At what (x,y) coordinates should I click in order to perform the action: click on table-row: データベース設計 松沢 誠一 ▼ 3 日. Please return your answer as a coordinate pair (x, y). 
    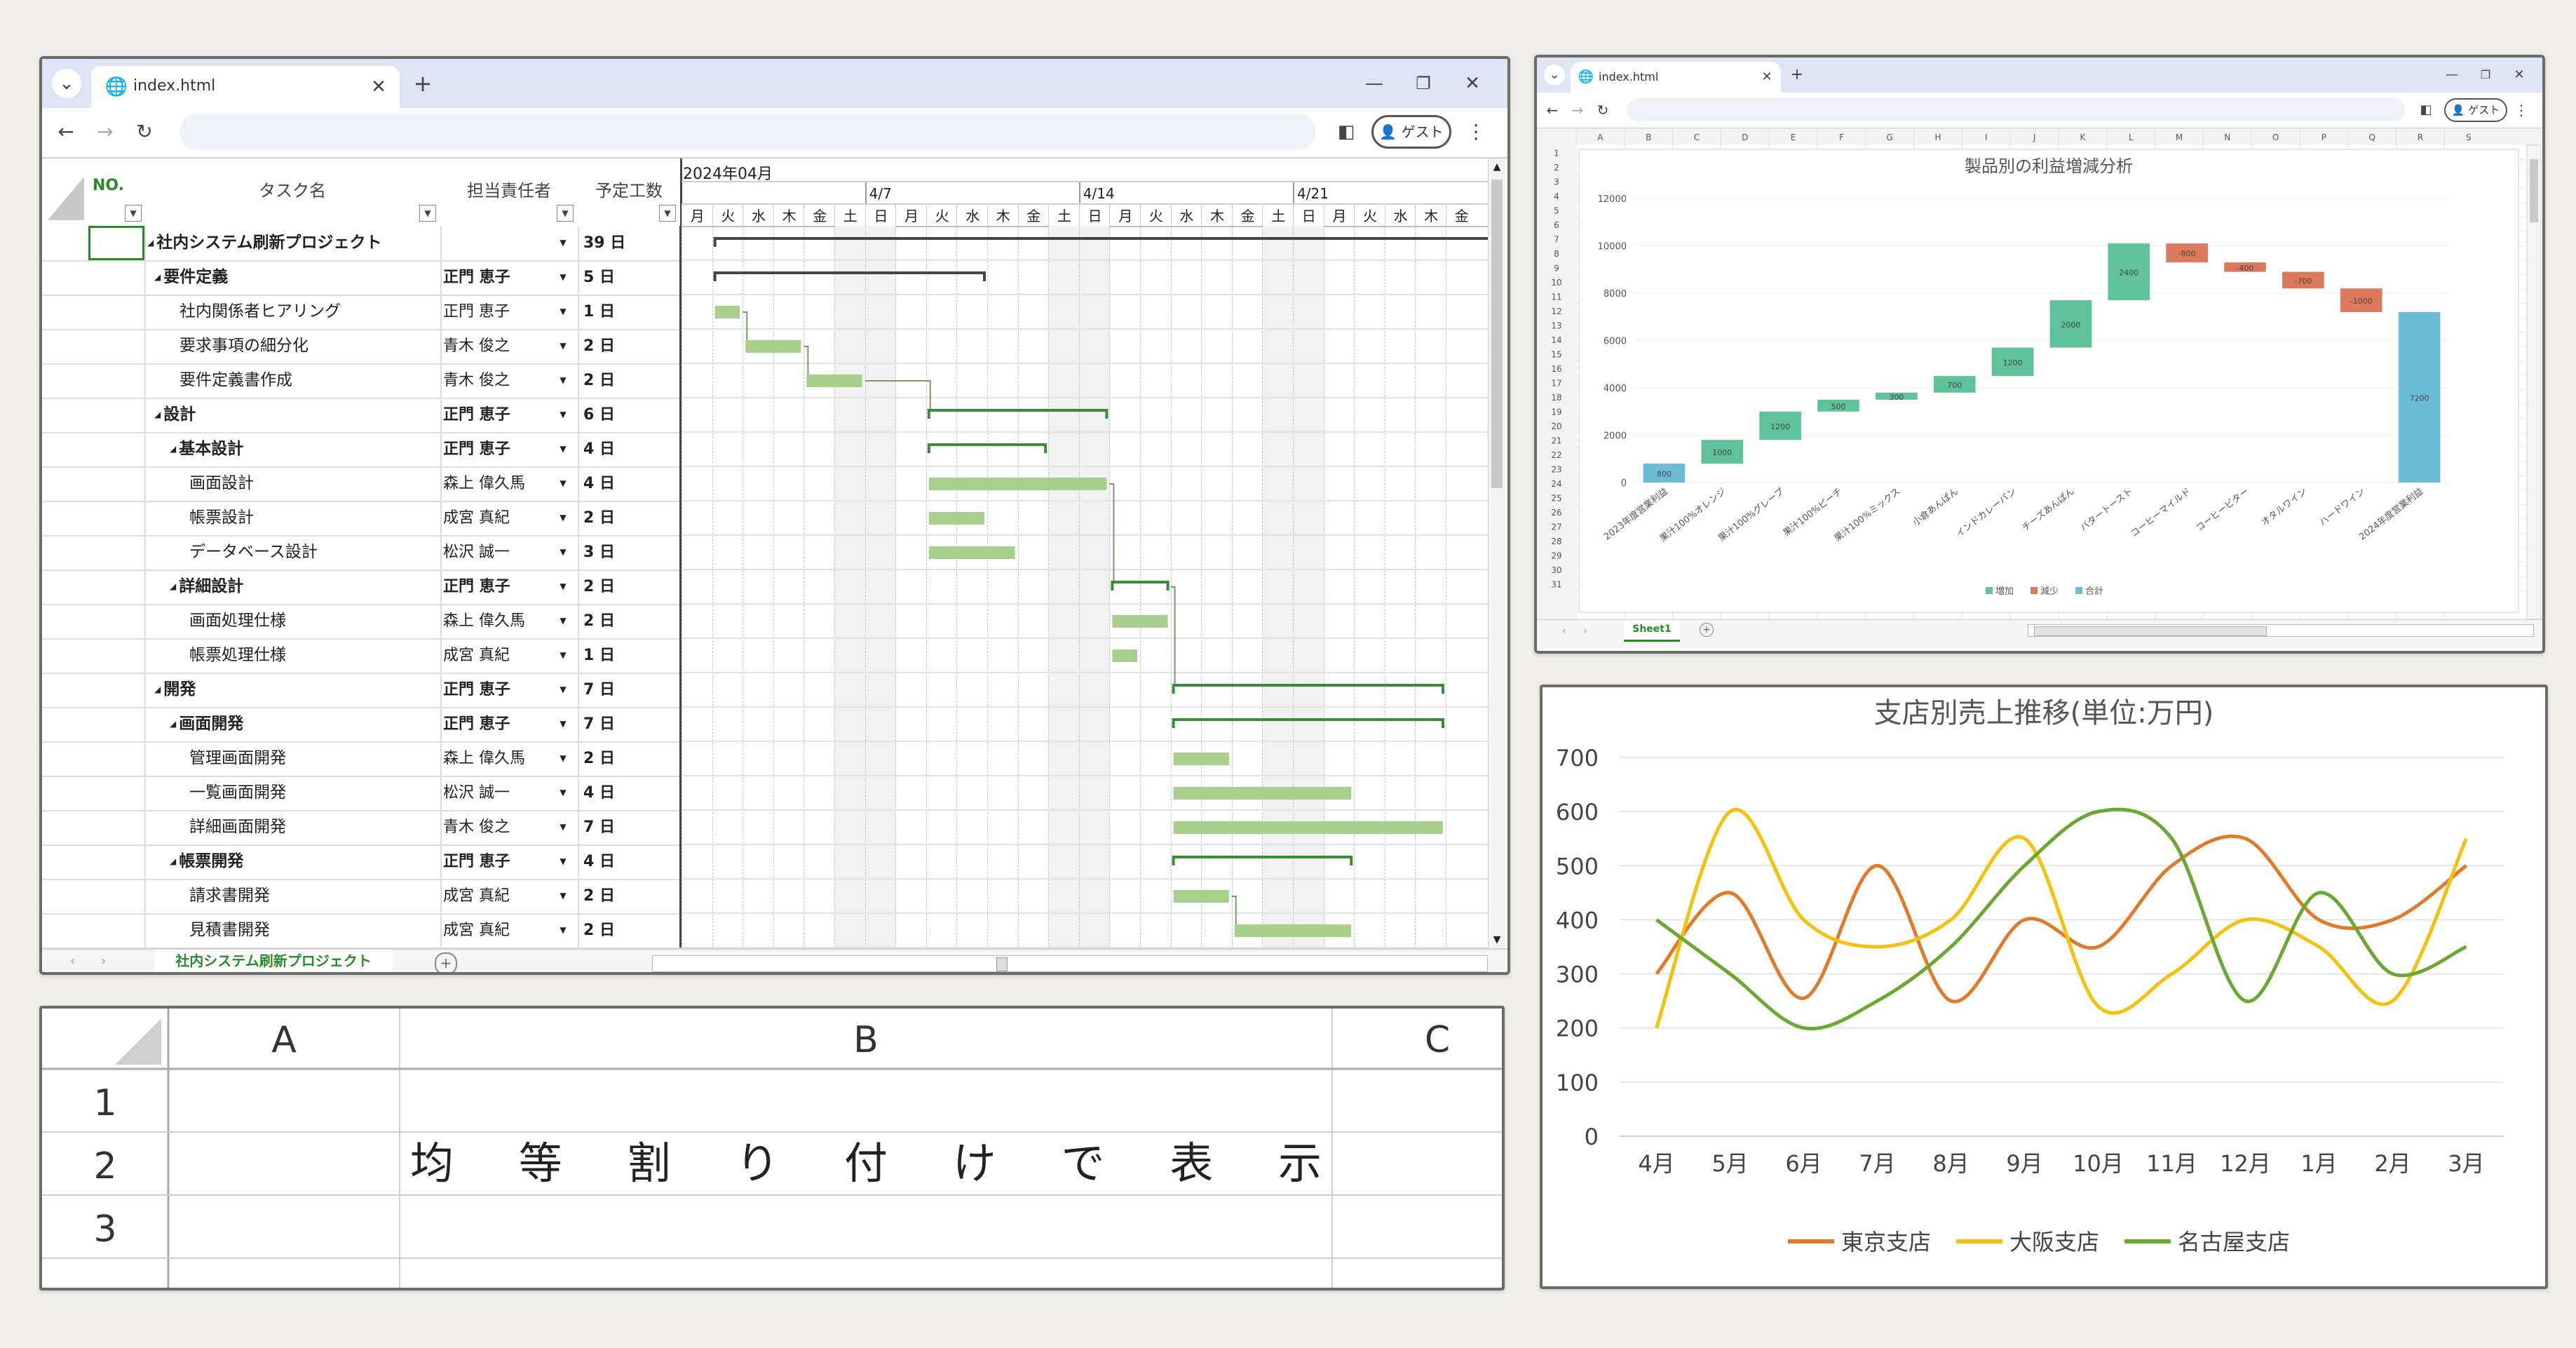
    Looking at the image, I should click on (362, 553).